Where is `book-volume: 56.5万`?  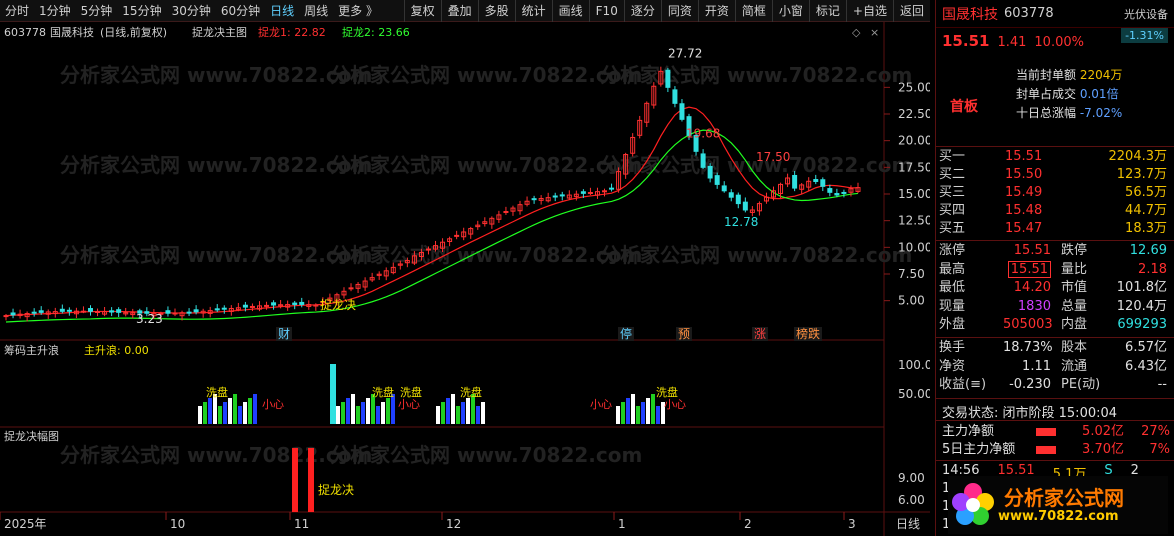
book-volume: 56.5万 is located at coordinates (1146, 192).